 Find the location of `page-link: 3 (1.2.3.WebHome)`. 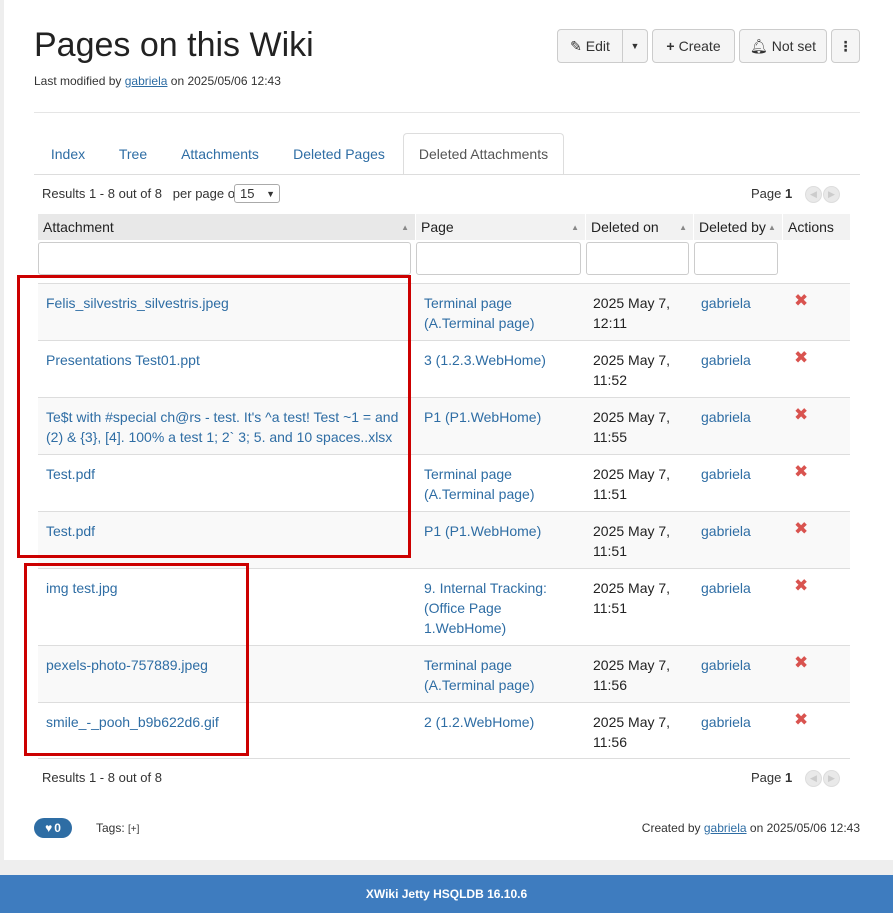

page-link: 3 (1.2.3.WebHome) is located at coordinates (506, 360).